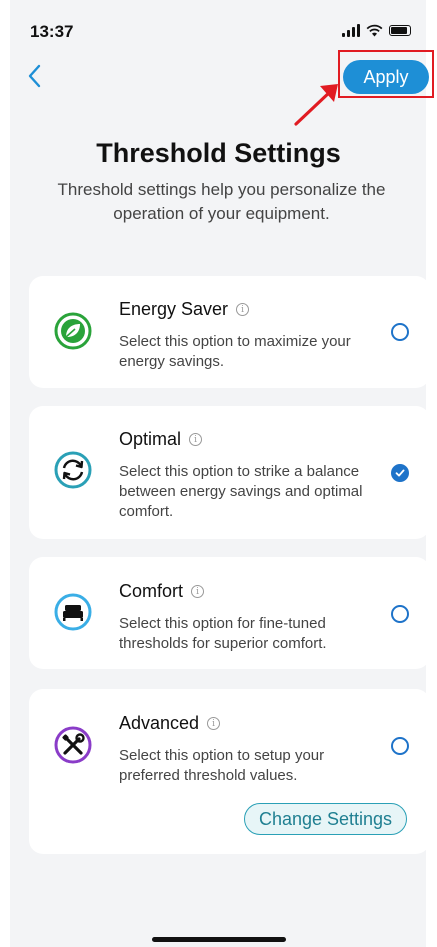 The image size is (437, 947). I want to click on change-settings-button: Change Settings, so click(325, 819).